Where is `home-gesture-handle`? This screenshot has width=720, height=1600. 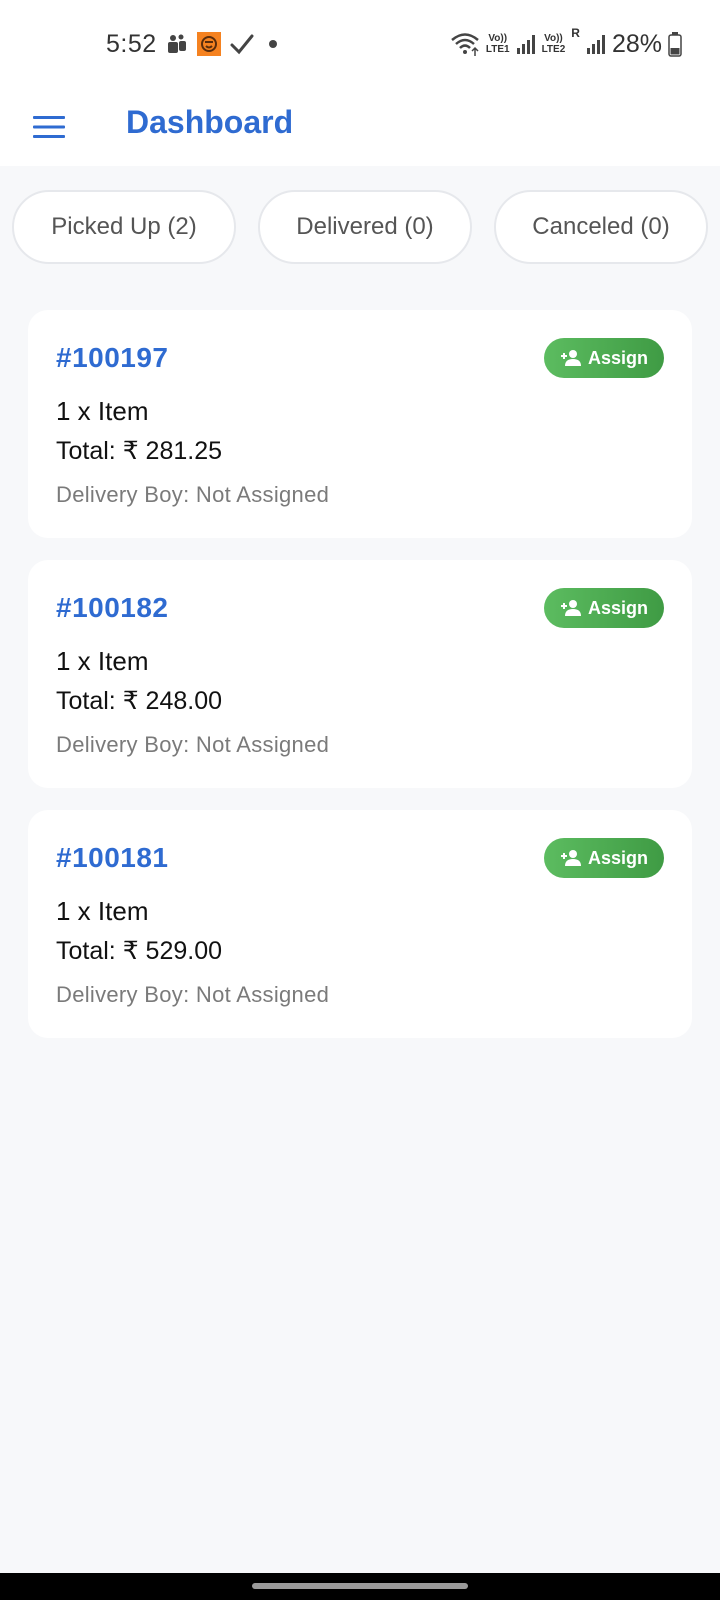 home-gesture-handle is located at coordinates (360, 1586).